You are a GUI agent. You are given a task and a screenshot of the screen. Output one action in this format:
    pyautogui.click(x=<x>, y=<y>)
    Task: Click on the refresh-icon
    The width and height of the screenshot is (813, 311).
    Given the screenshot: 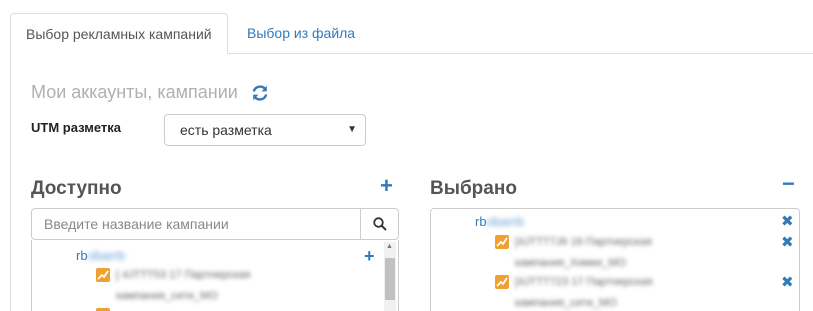 What is the action you would take?
    pyautogui.click(x=260, y=93)
    